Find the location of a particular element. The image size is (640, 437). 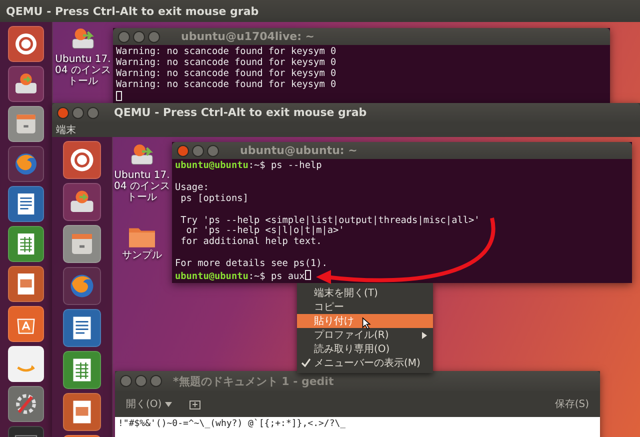

terminal-line: :~$ ps aux is located at coordinates (276, 276).